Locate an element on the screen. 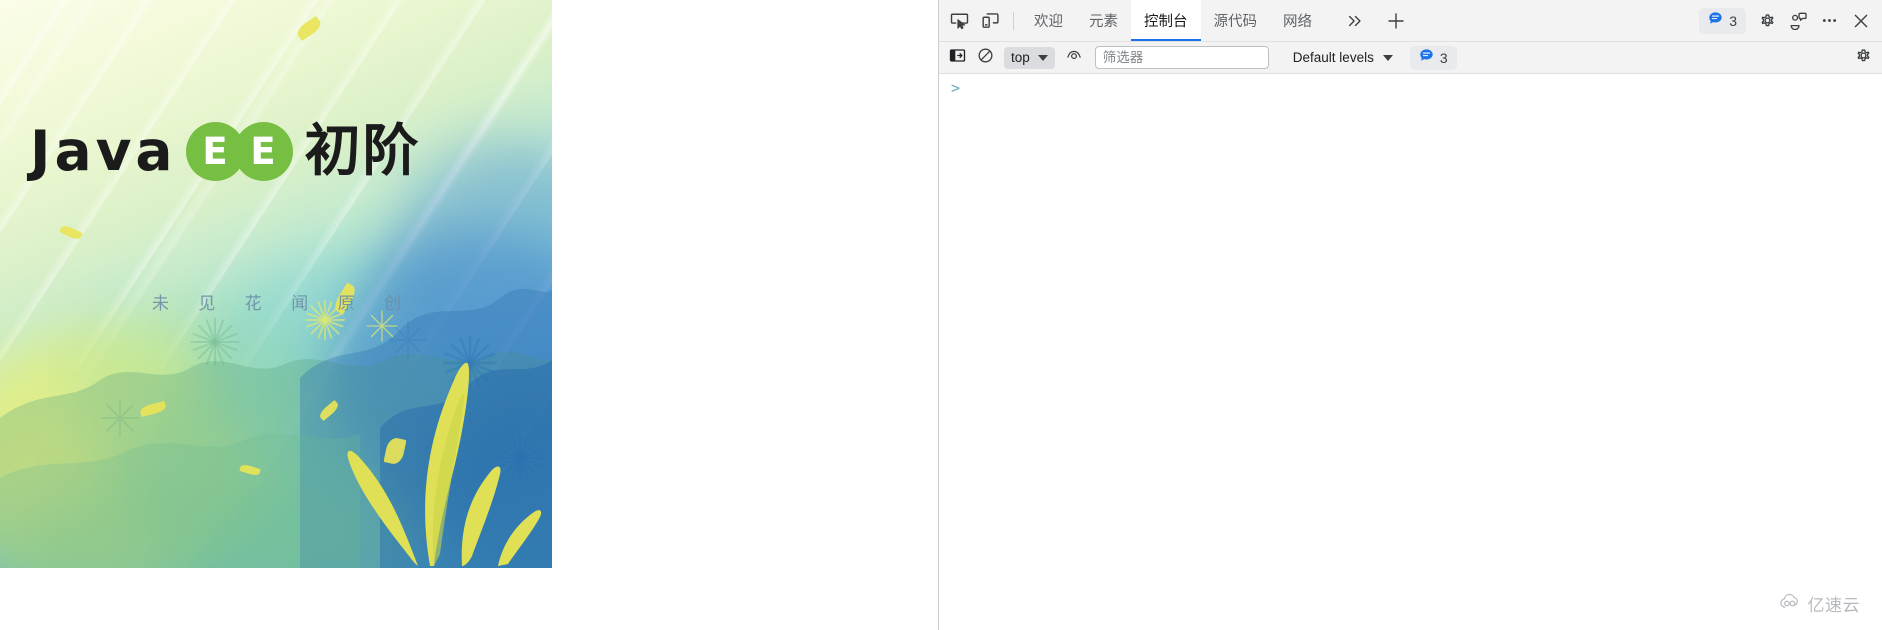 The width and height of the screenshot is (1882, 630). watercolor-blob-teal is located at coordinates (350, 365).